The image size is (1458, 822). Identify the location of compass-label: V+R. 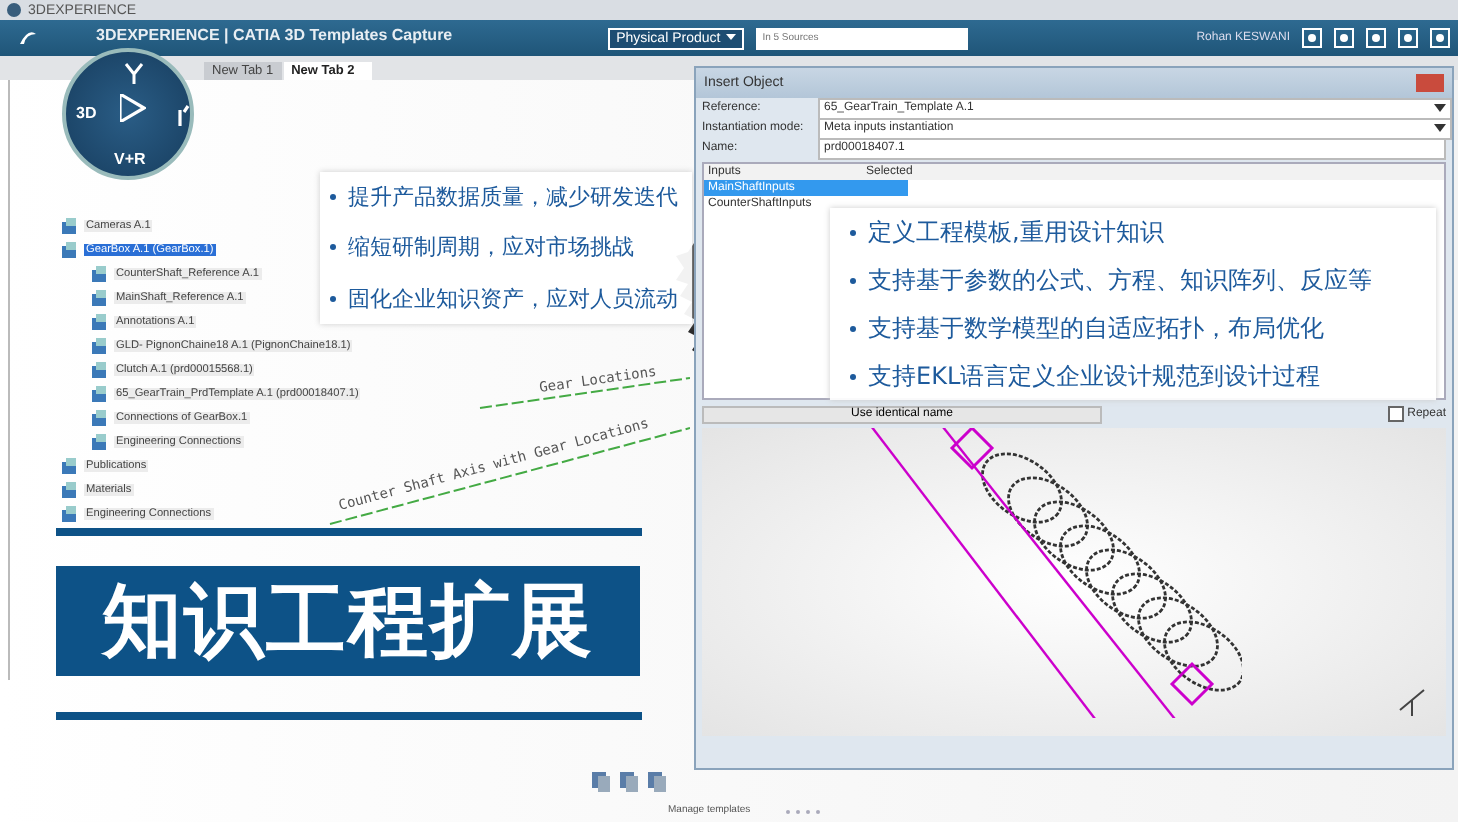
(130, 159).